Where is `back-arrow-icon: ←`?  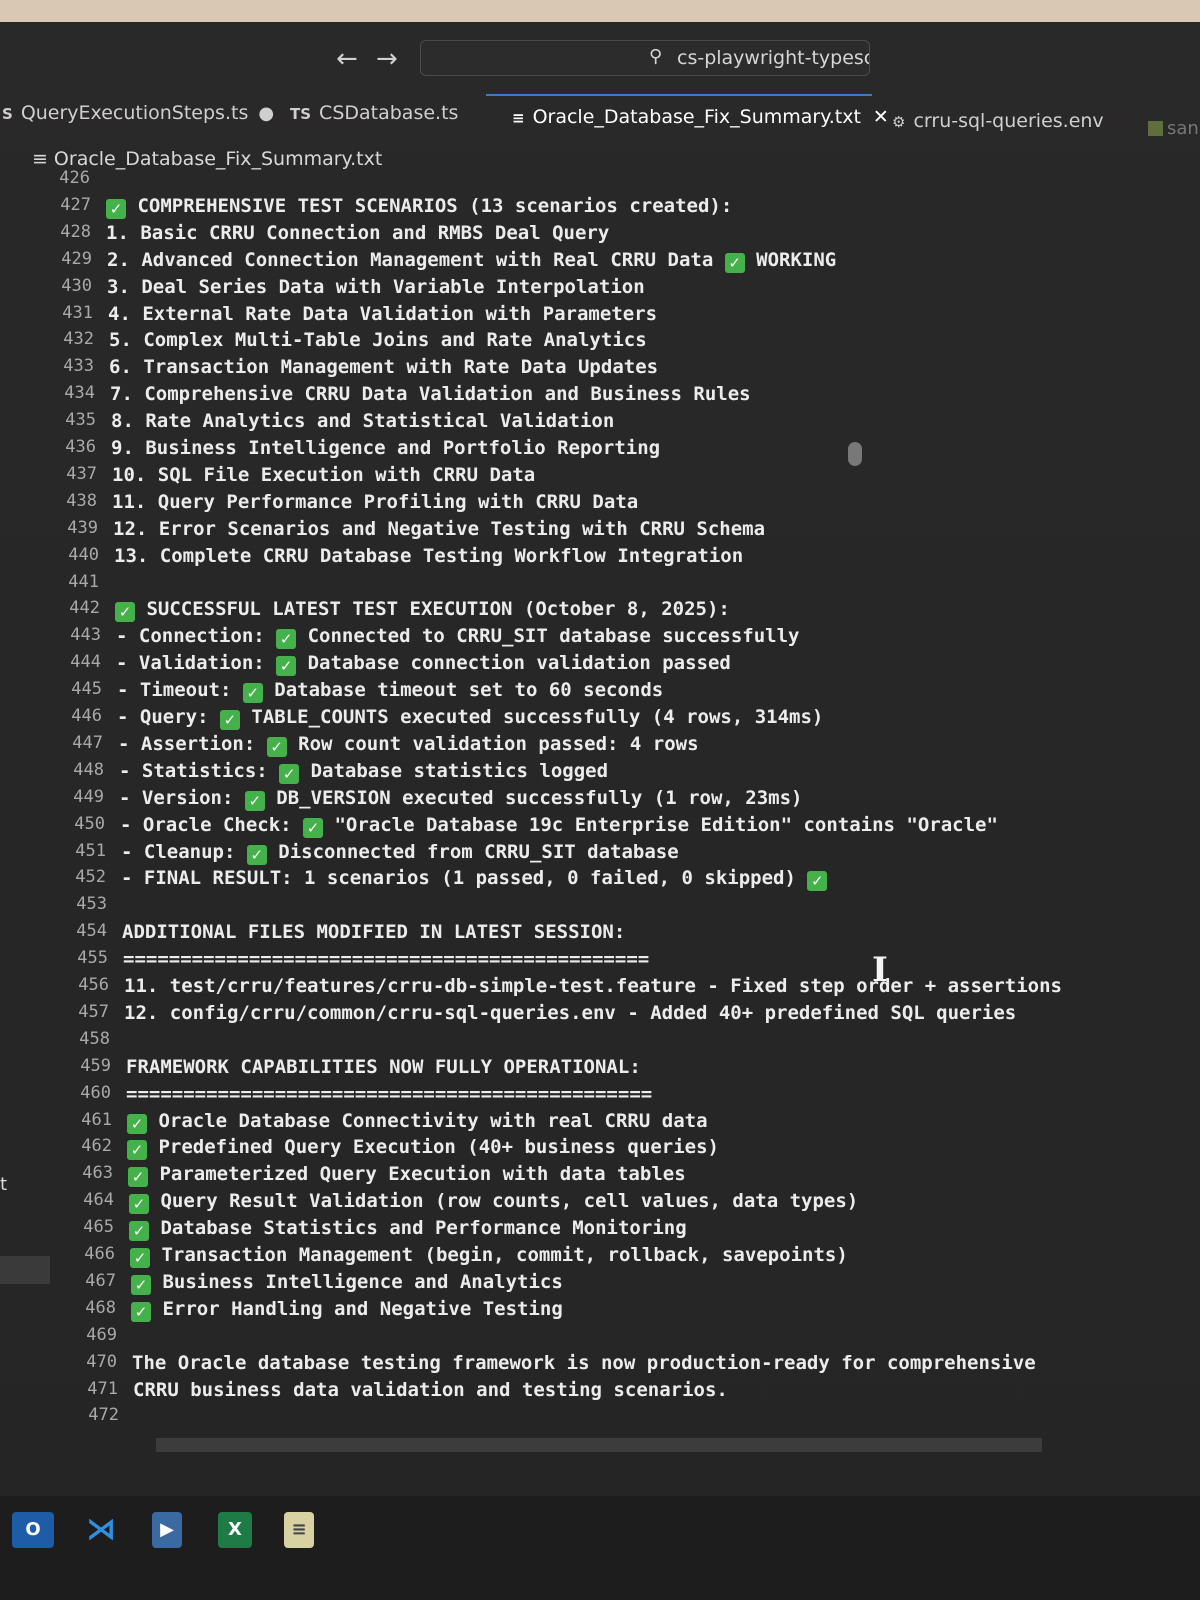
back-arrow-icon: ← is located at coordinates (347, 59).